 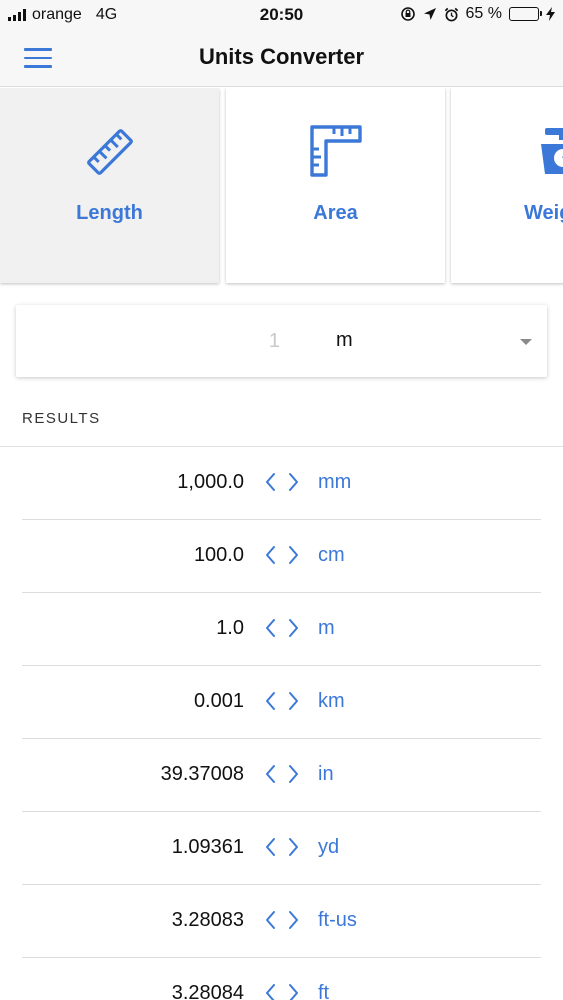 I want to click on result-row: 1.0 m, so click(x=281, y=629).